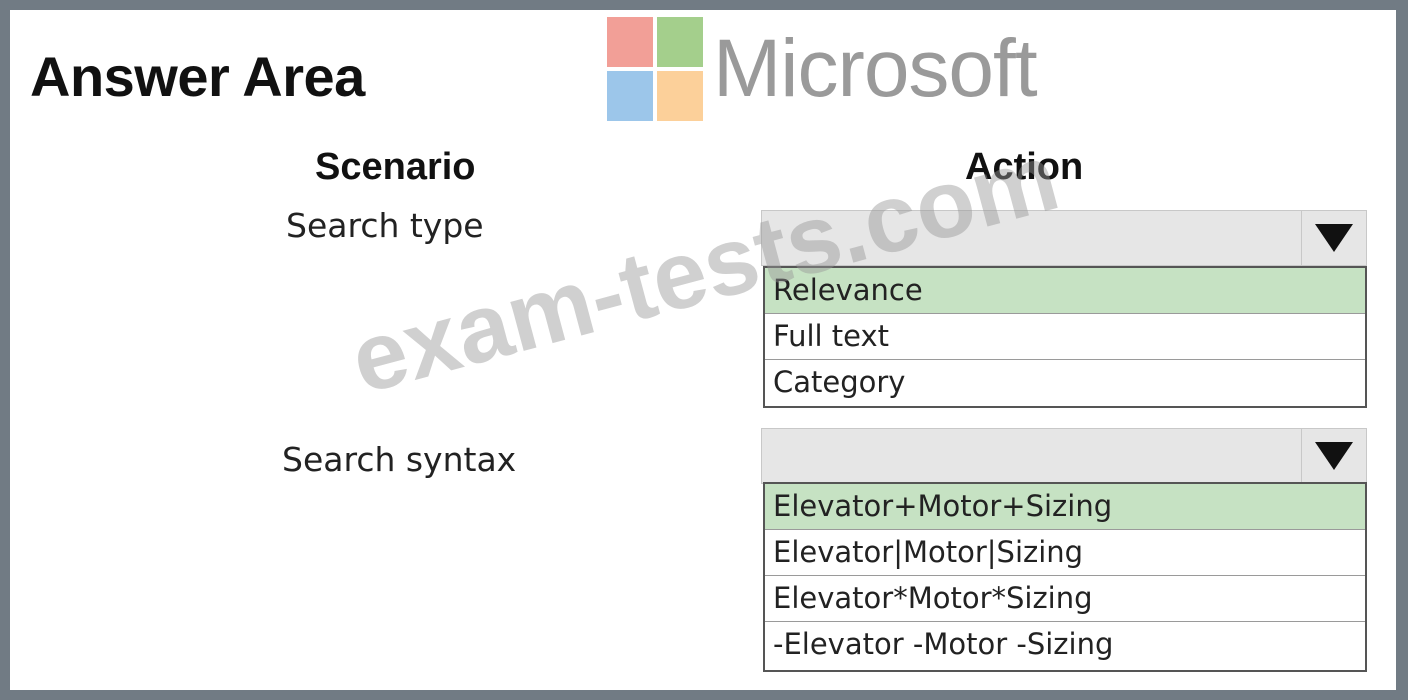 This screenshot has width=1408, height=700. I want to click on logo-square-yellow, so click(680, 96).